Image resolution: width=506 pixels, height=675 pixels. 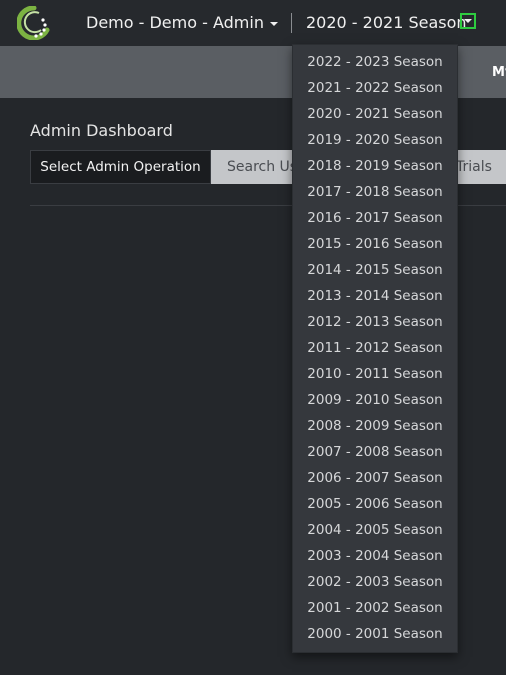 I want to click on header-divider, so click(x=291, y=23).